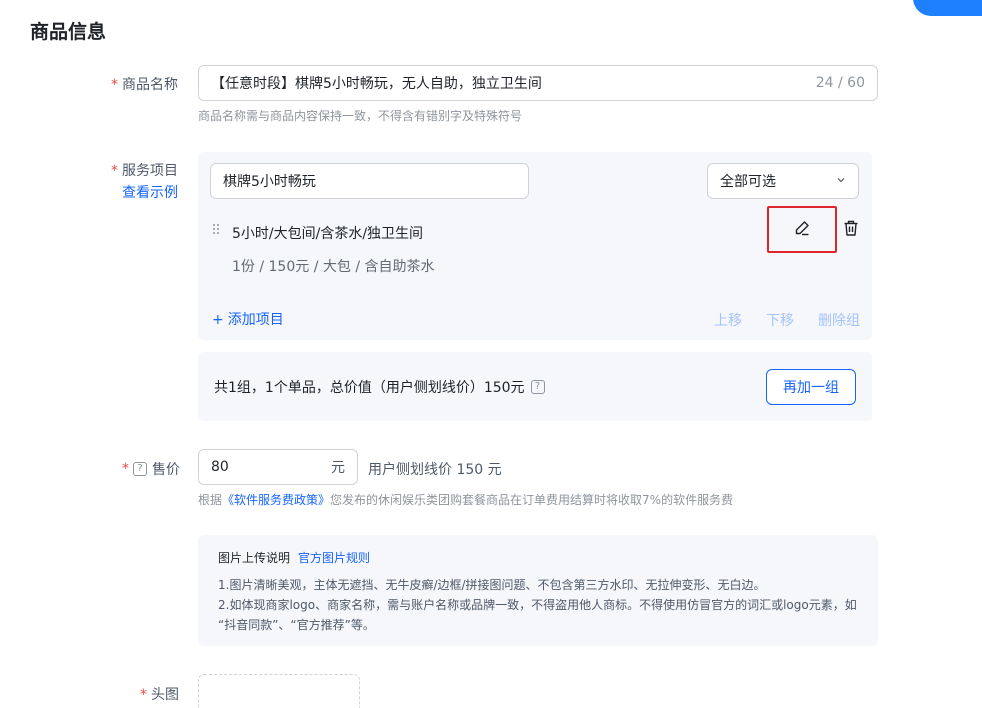 The height and width of the screenshot is (708, 982). Describe the element at coordinates (278, 467) in the screenshot. I see `price-input: 80 元` at that location.